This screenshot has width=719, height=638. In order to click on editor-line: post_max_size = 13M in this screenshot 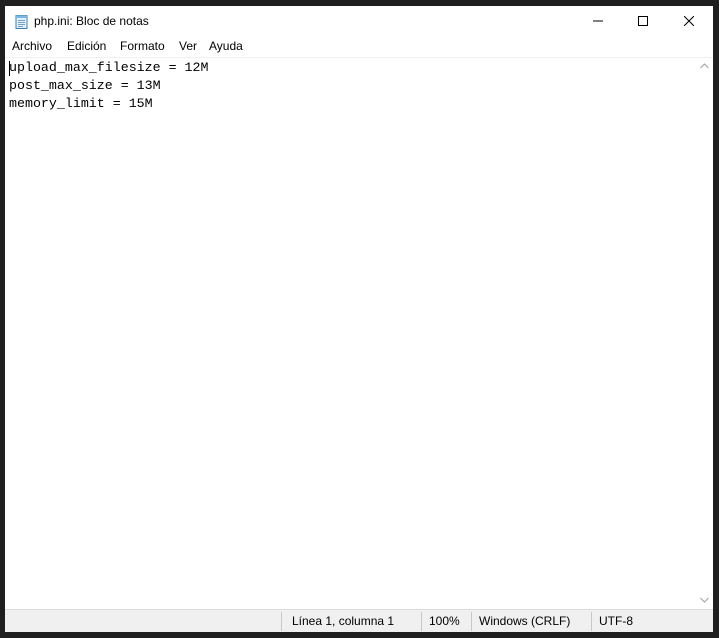, I will do `click(109, 86)`.